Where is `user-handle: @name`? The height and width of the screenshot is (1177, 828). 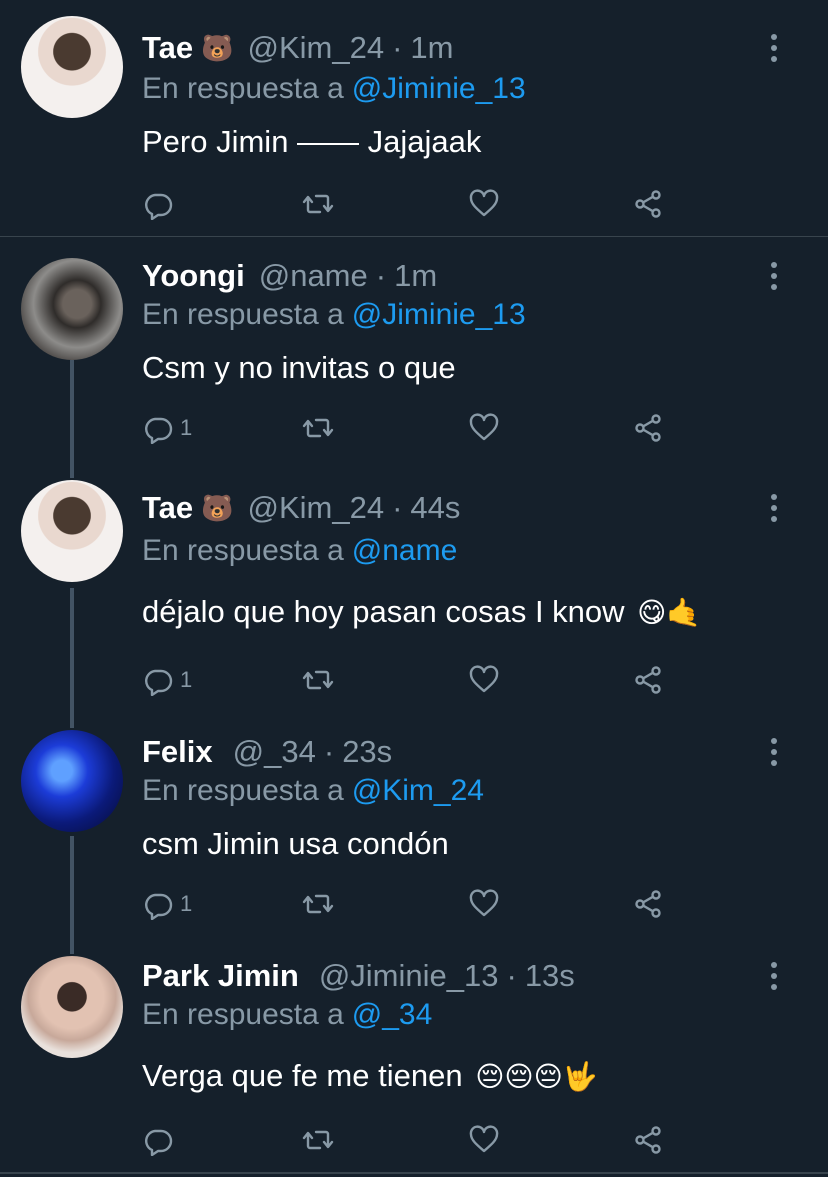 user-handle: @name is located at coordinates (313, 276).